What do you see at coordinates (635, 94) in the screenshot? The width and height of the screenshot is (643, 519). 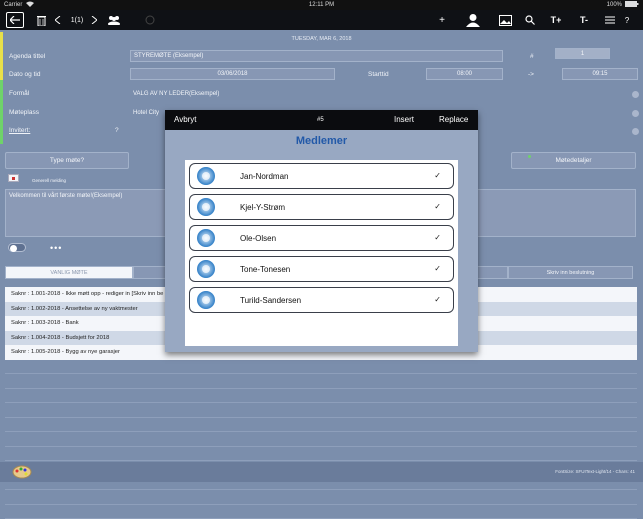 I see `clear-purpose-icon` at bounding box center [635, 94].